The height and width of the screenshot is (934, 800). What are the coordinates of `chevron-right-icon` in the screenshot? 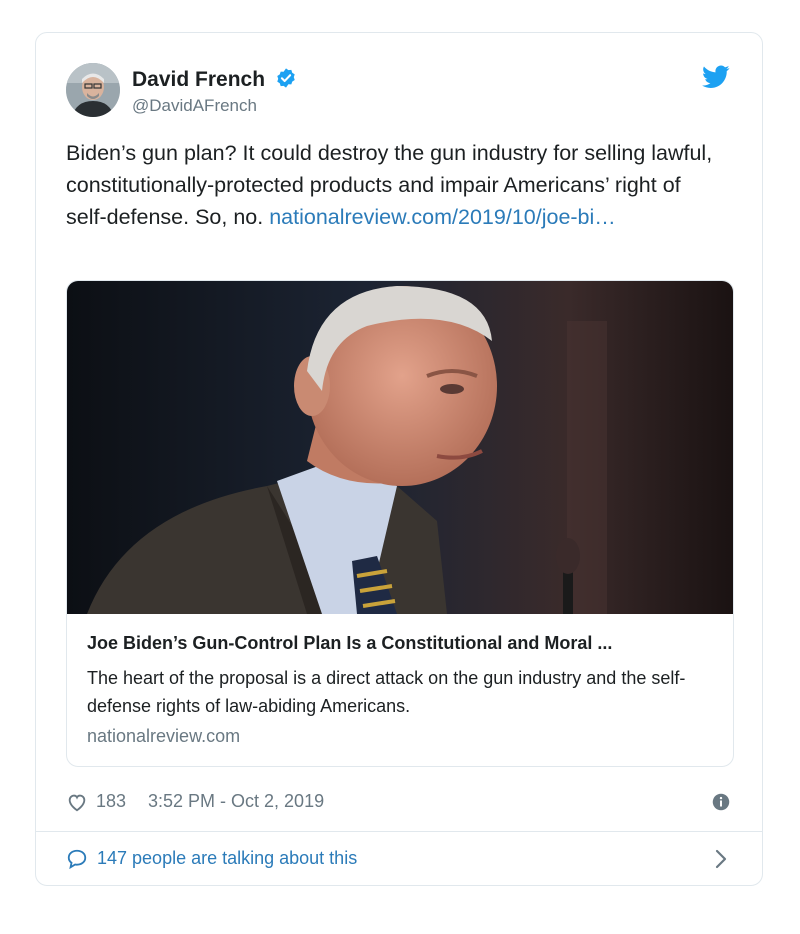 It's located at (721, 859).